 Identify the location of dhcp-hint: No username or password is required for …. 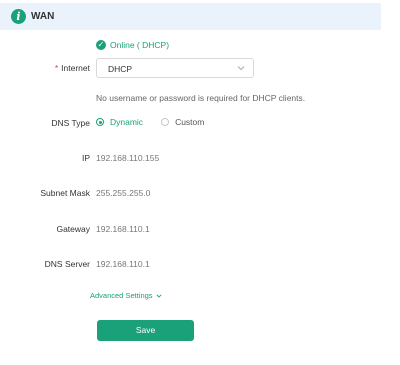
(201, 98).